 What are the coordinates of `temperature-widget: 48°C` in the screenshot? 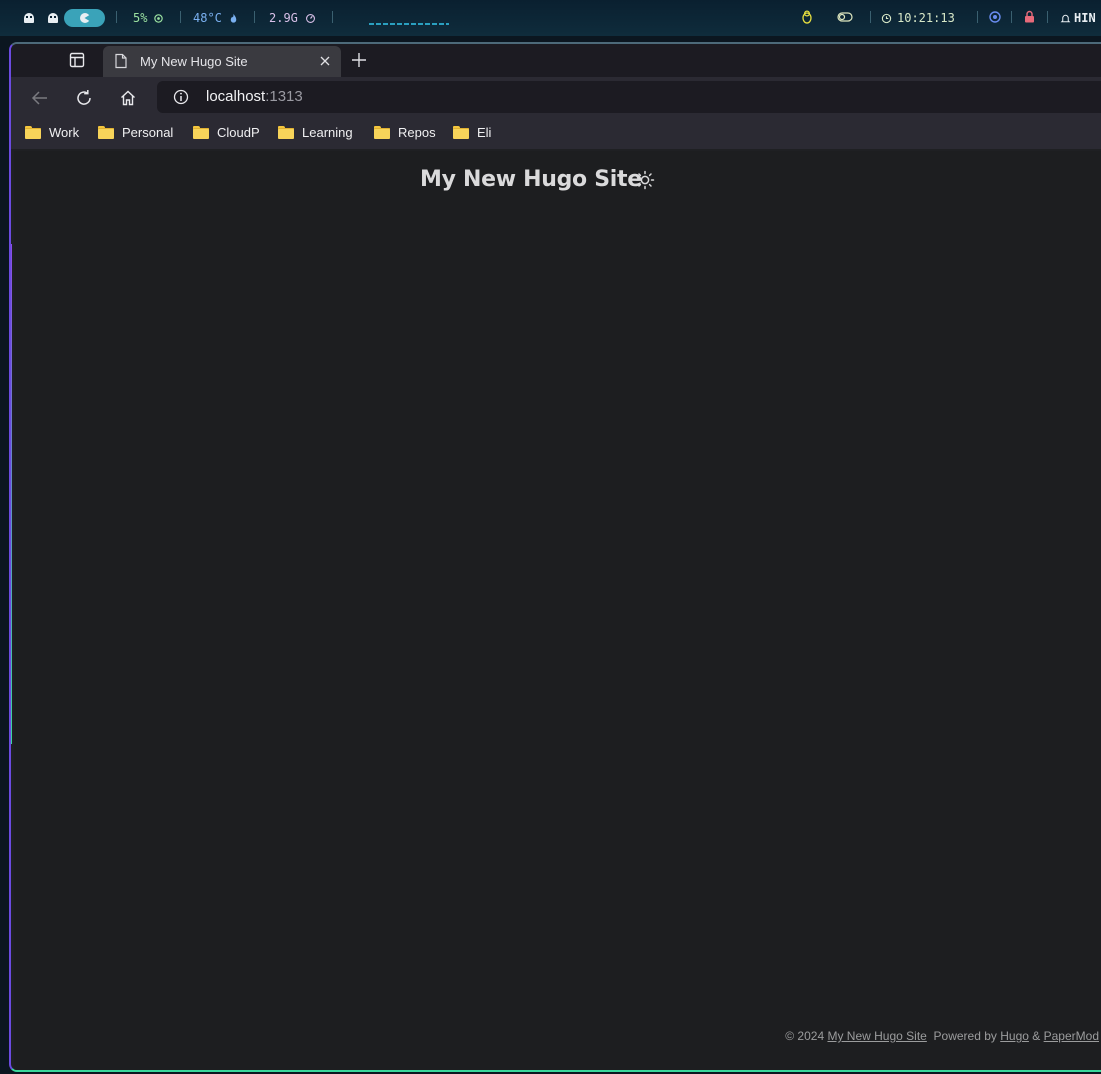 It's located at (216, 18).